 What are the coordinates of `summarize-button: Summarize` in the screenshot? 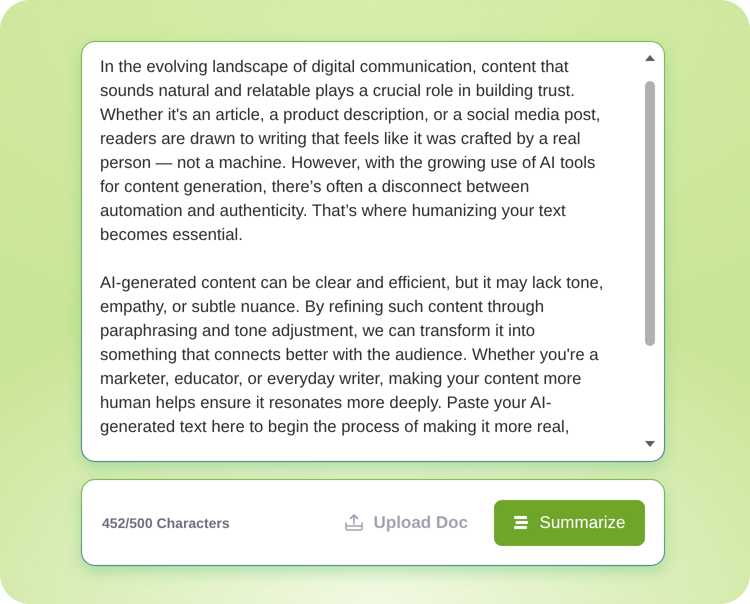 It's located at (569, 523).